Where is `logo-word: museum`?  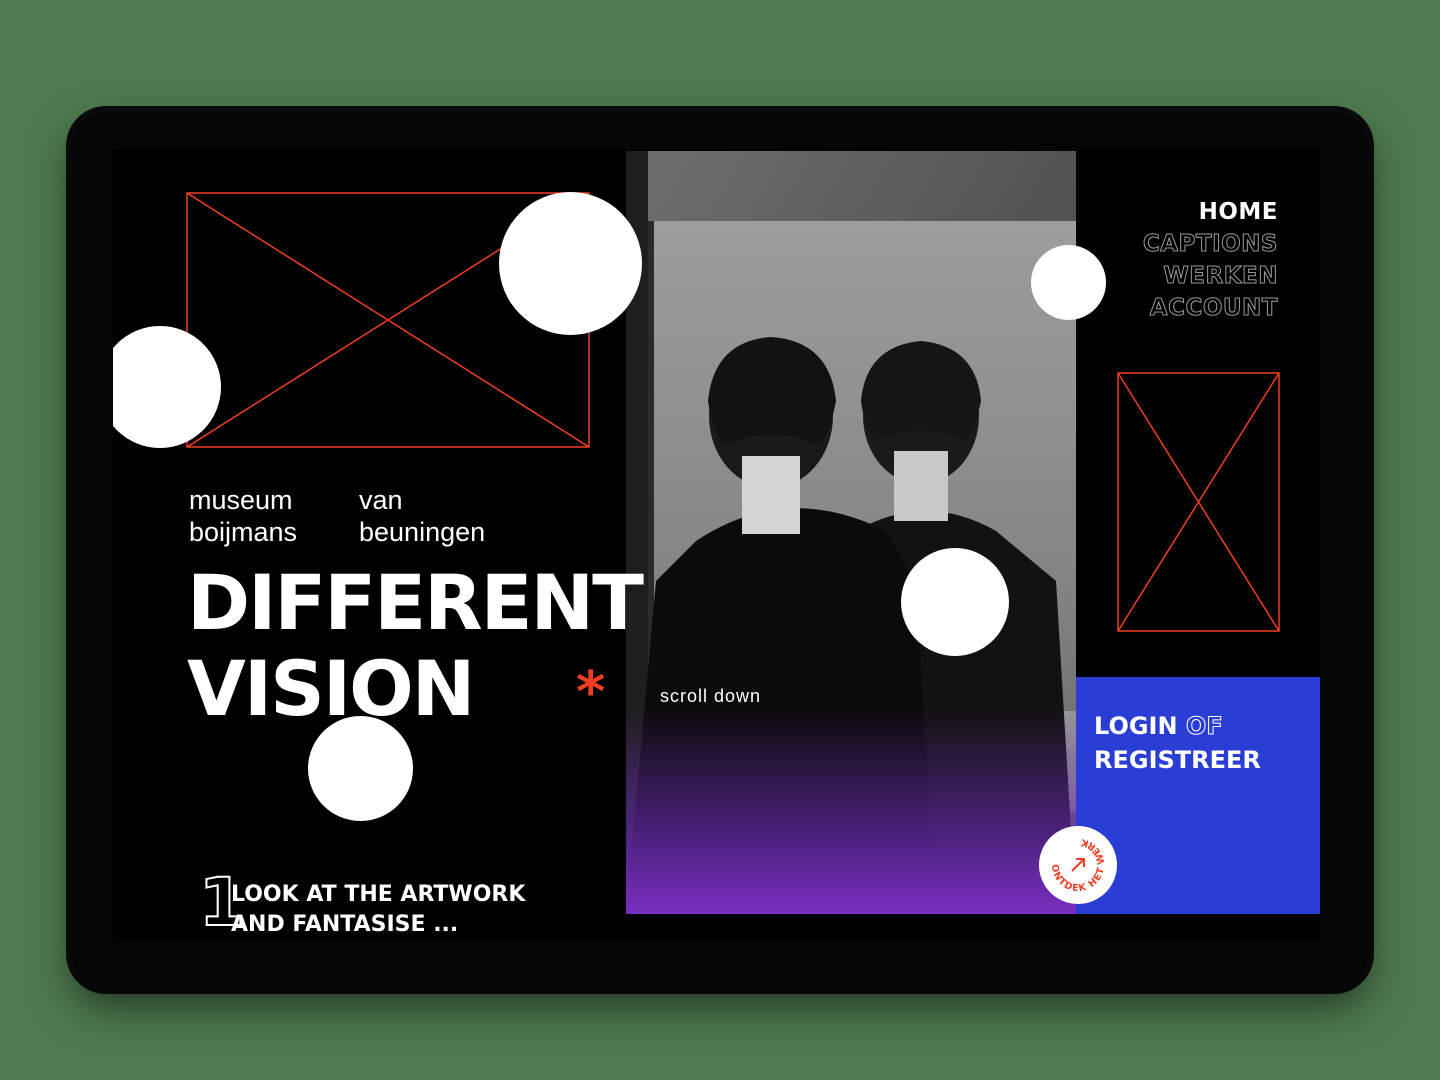
logo-word: museum is located at coordinates (241, 500).